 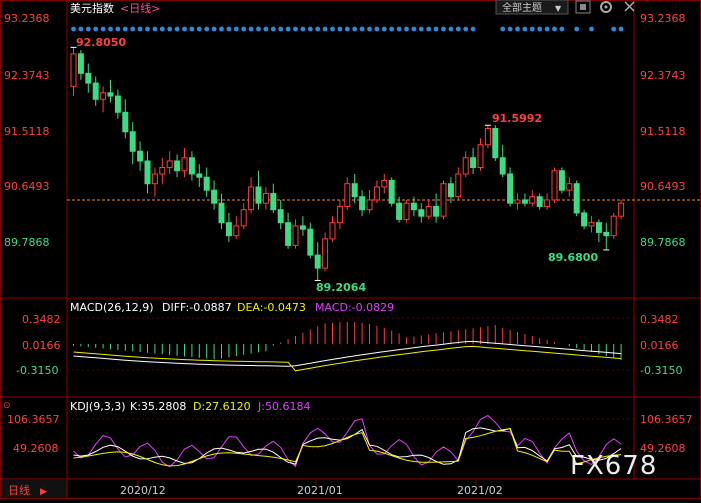 I want to click on kdj-d-line, so click(x=347, y=447).